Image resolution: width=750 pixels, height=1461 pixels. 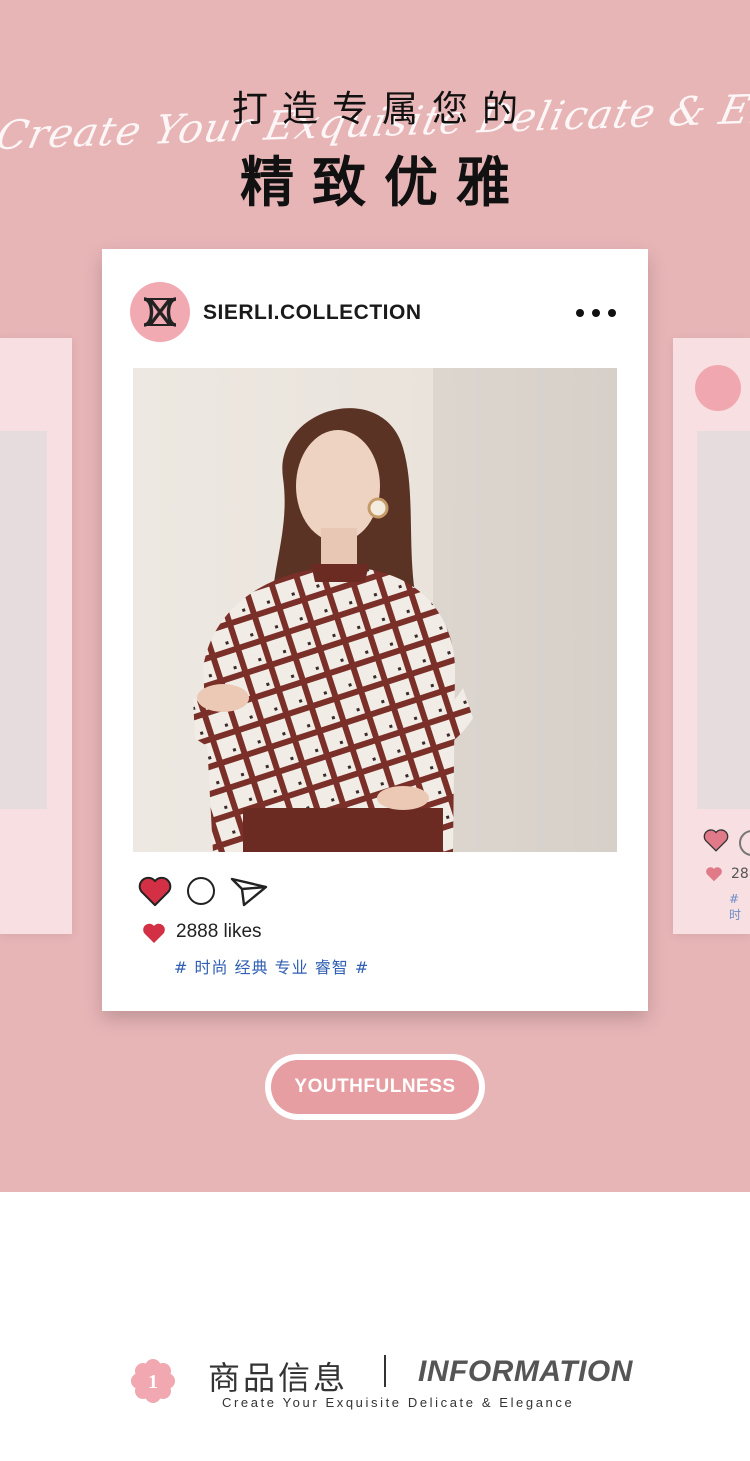 I want to click on model-illustration, so click(x=333, y=630).